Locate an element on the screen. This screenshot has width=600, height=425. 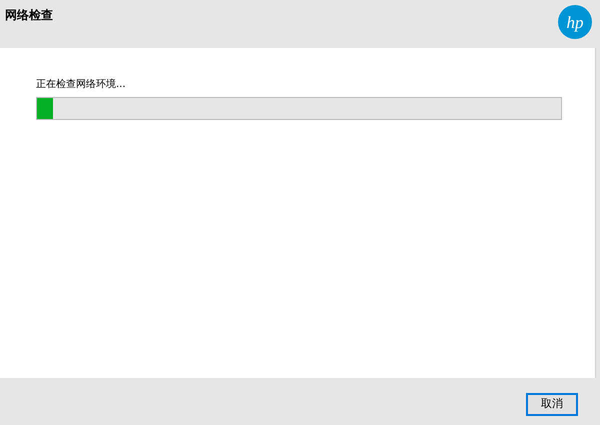
window-title: 网络检查 is located at coordinates (29, 15).